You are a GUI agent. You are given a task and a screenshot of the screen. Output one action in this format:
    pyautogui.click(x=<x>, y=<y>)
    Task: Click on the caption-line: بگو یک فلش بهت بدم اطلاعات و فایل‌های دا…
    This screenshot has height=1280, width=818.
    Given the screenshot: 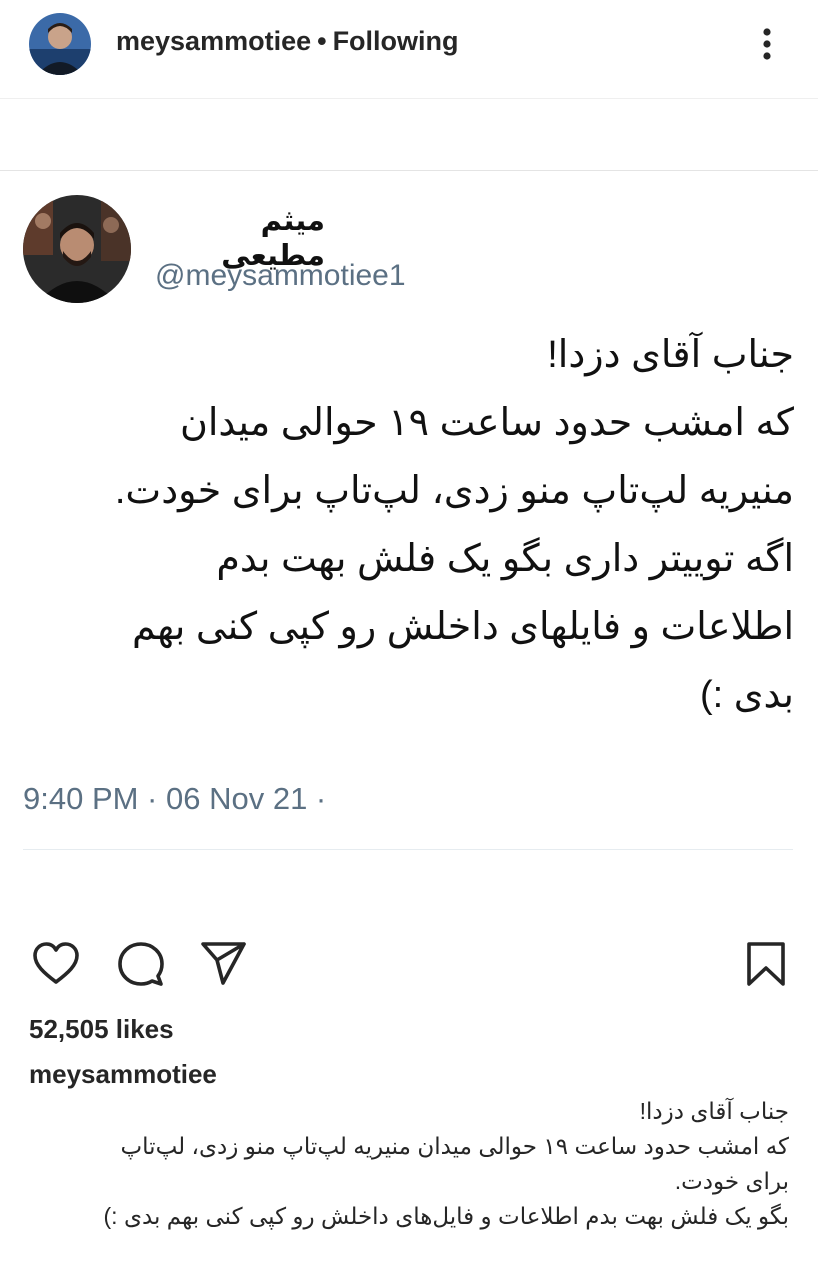 What is the action you would take?
    pyautogui.click(x=446, y=1216)
    